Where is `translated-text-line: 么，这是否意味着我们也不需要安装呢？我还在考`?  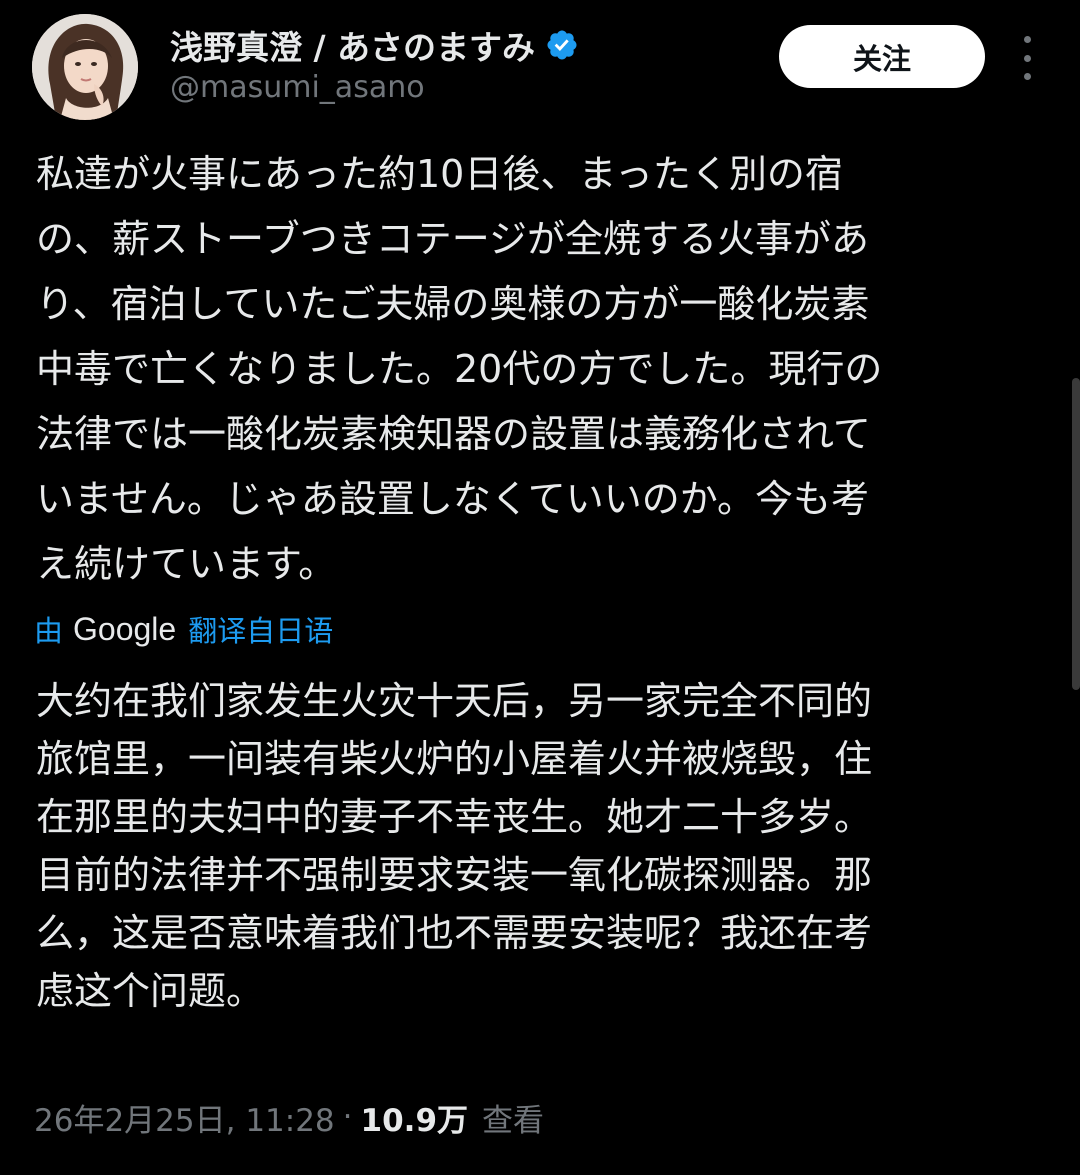 translated-text-line: 么，这是否意味着我们也不需要安装呢？我还在考 is located at coordinates (454, 933).